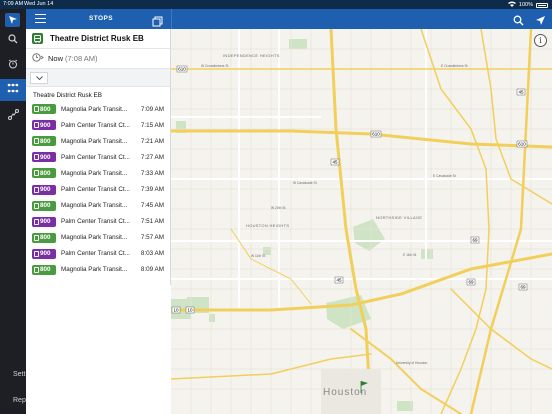 The height and width of the screenshot is (414, 552). I want to click on map-label: E 11th St, so click(409, 255).